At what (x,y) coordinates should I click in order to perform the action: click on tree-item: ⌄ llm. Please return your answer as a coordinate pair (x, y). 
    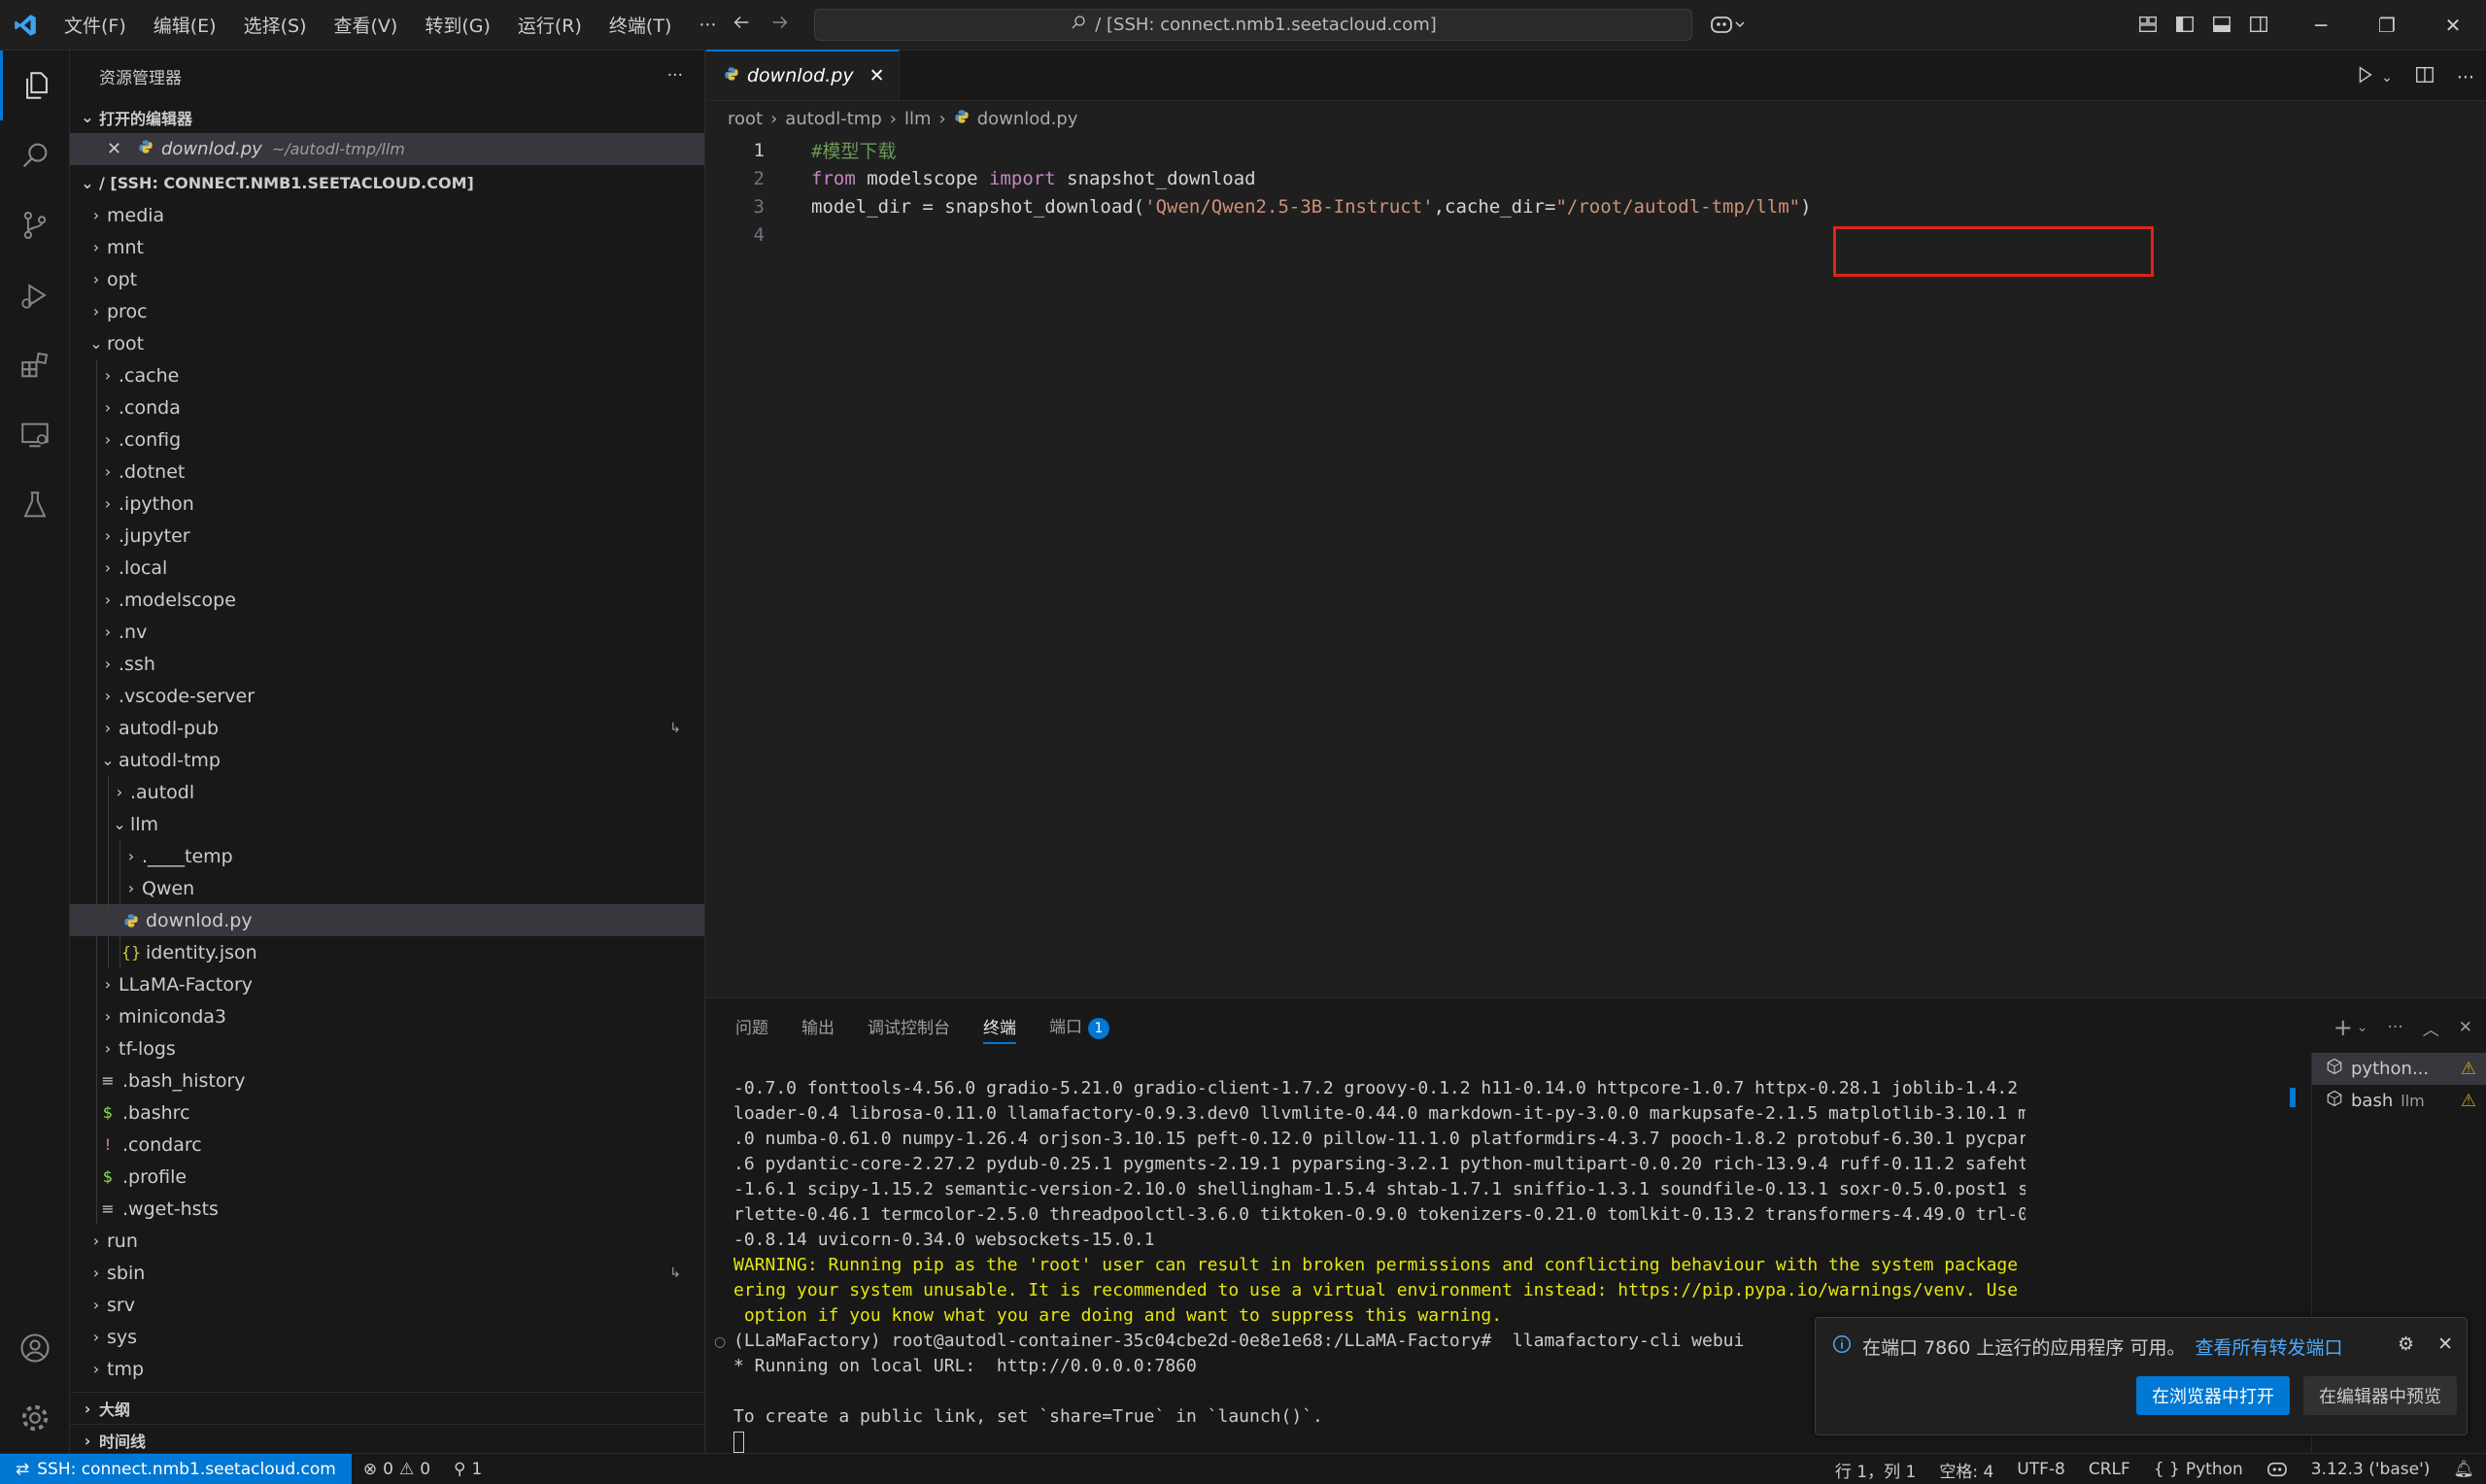
    Looking at the image, I should click on (387, 824).